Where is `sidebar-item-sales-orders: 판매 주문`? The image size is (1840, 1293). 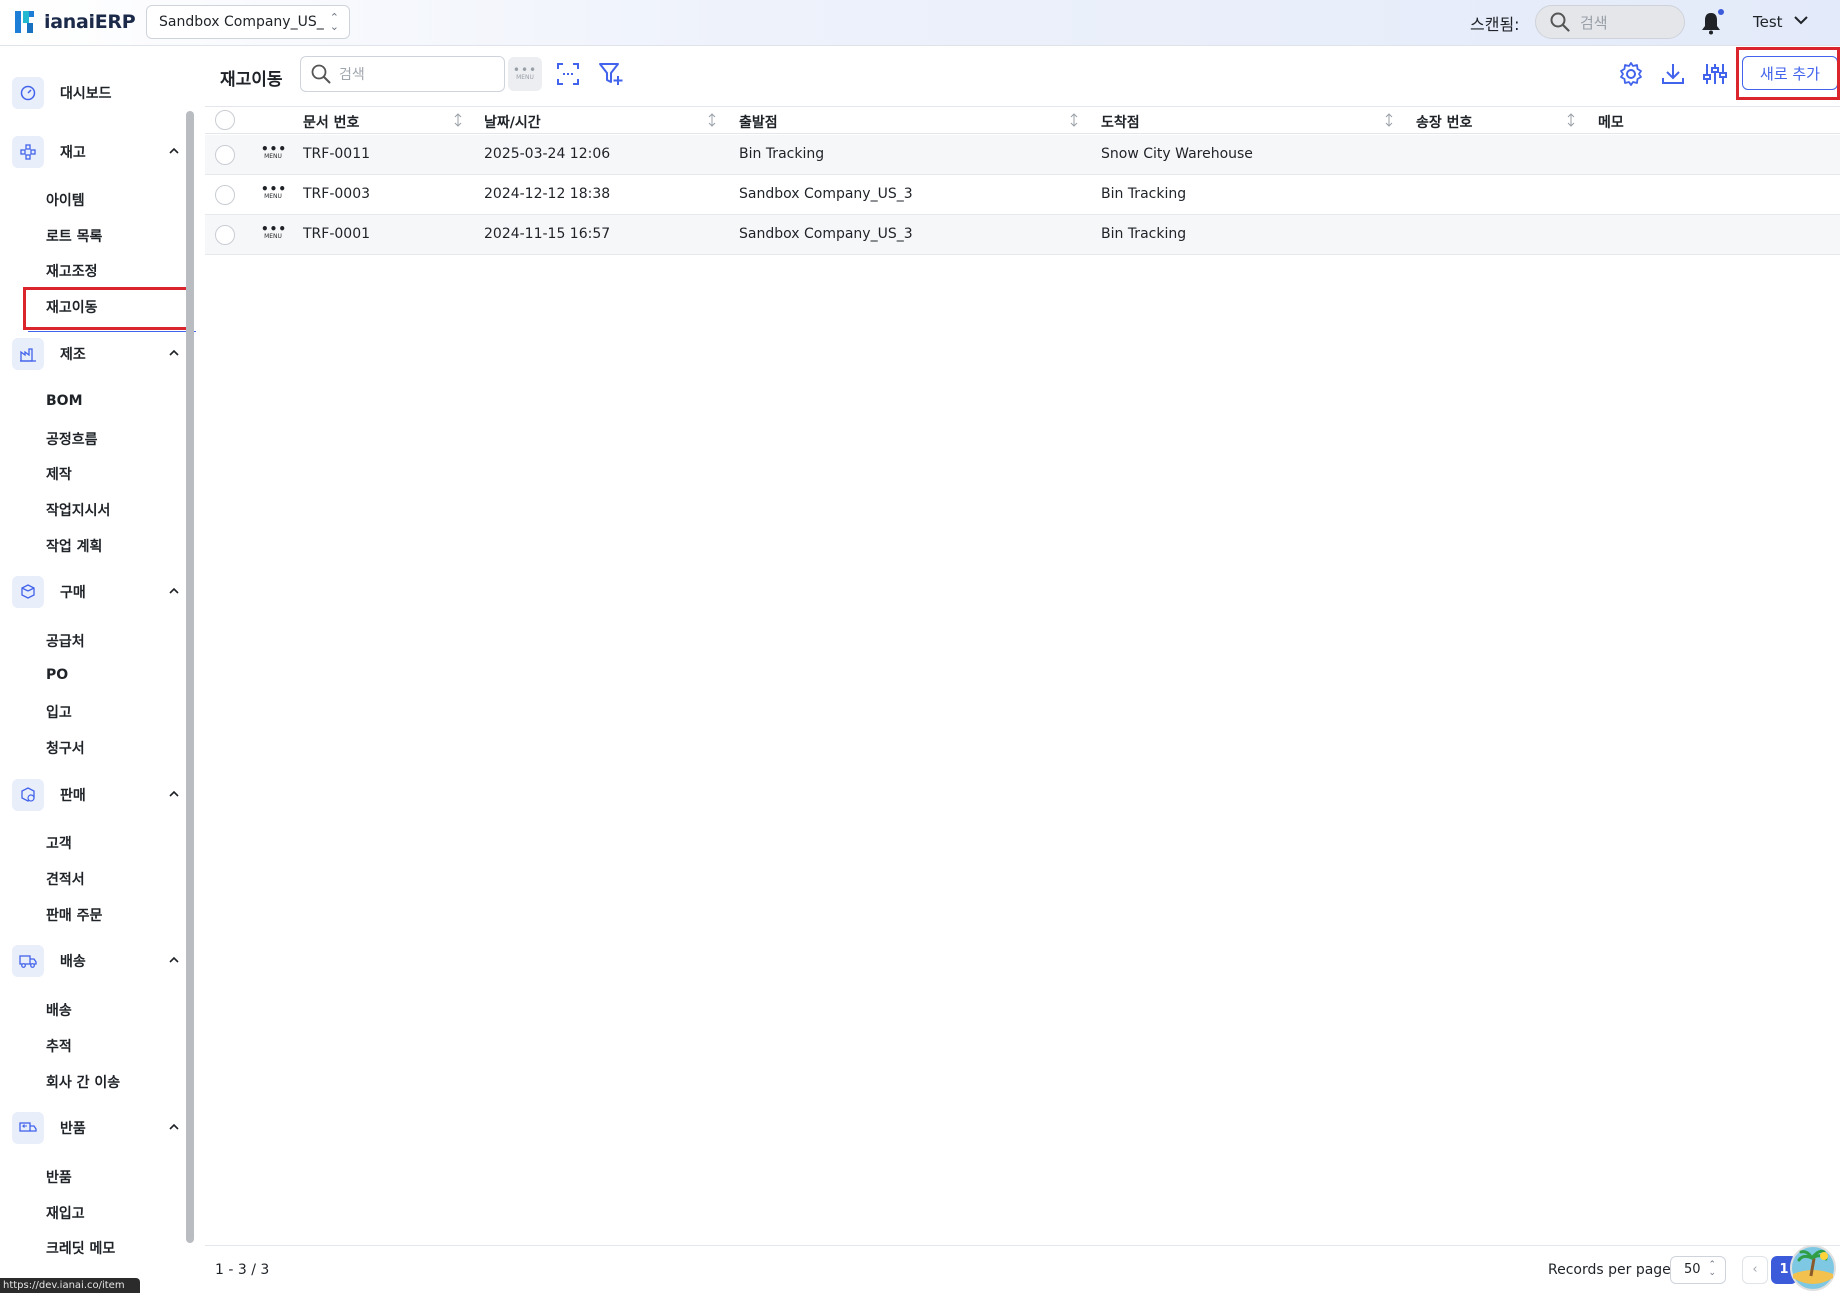 sidebar-item-sales-orders: 판매 주문 is located at coordinates (74, 915).